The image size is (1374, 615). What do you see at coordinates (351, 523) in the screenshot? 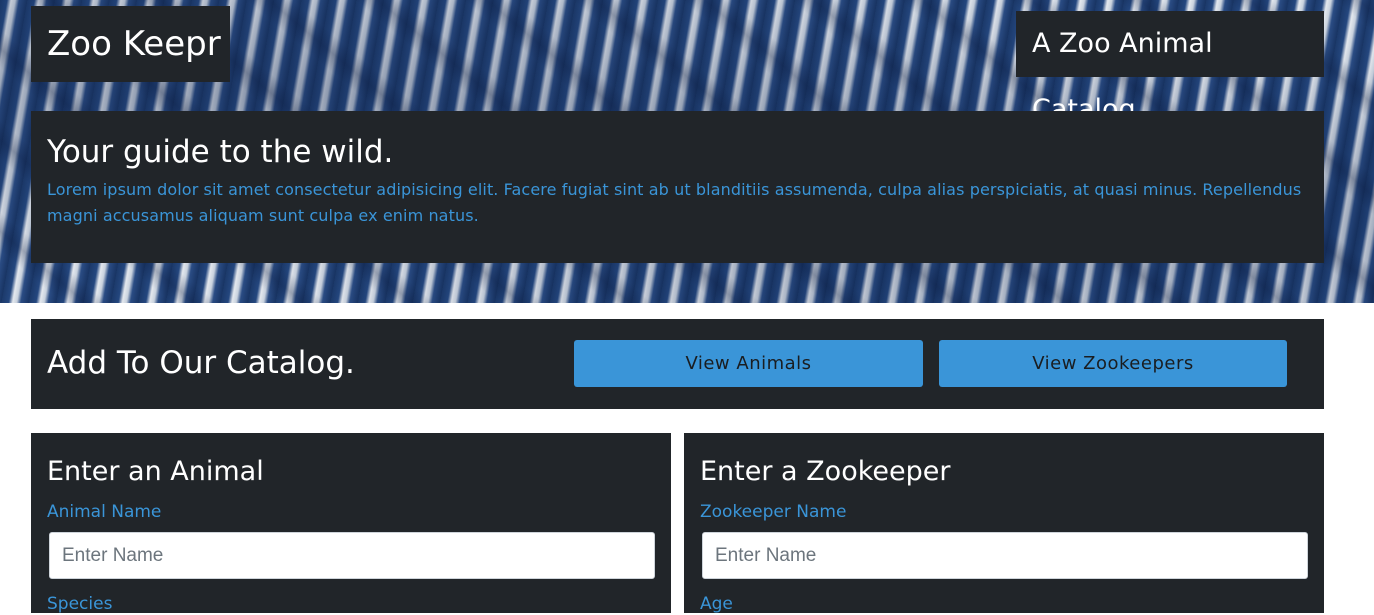
I see `animal-form: Enter an Animal Animal Name Species` at bounding box center [351, 523].